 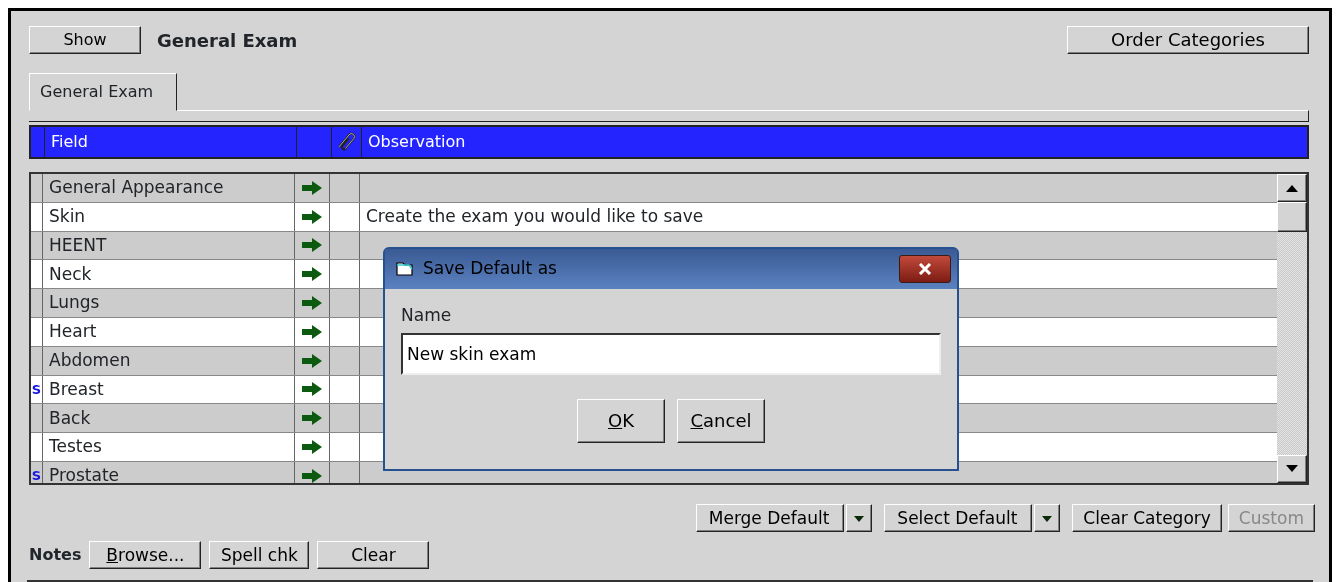 I want to click on scroll-down-button, so click(x=1292, y=469).